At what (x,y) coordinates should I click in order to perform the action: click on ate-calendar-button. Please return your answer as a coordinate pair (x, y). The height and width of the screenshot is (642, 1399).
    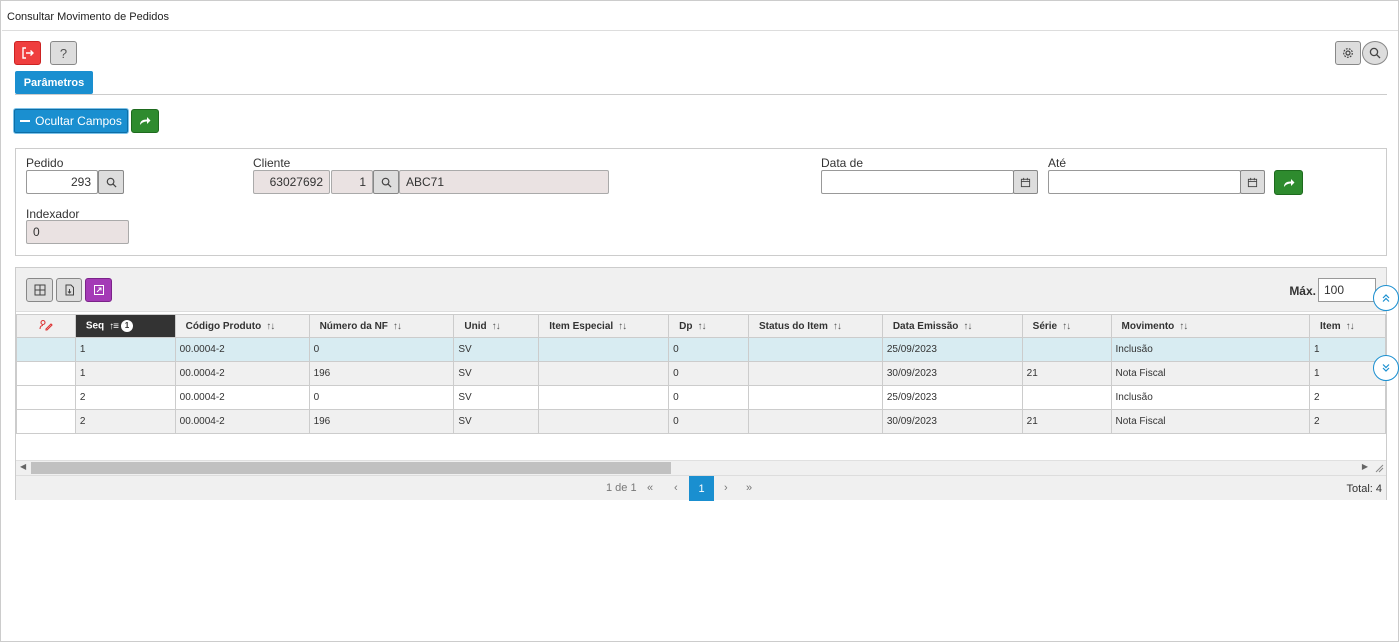
    Looking at the image, I should click on (1252, 182).